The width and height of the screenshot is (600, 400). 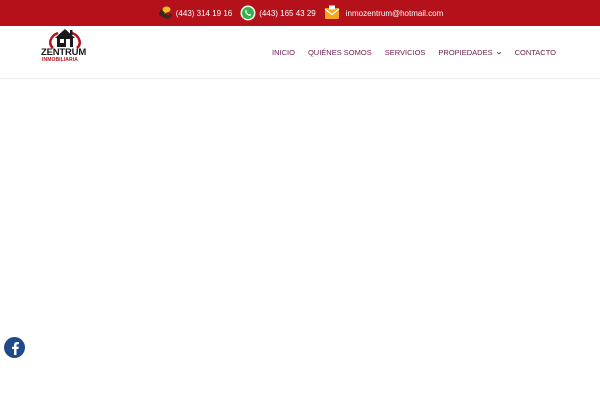 I want to click on nav-item-inicio: INICIO, so click(x=283, y=52).